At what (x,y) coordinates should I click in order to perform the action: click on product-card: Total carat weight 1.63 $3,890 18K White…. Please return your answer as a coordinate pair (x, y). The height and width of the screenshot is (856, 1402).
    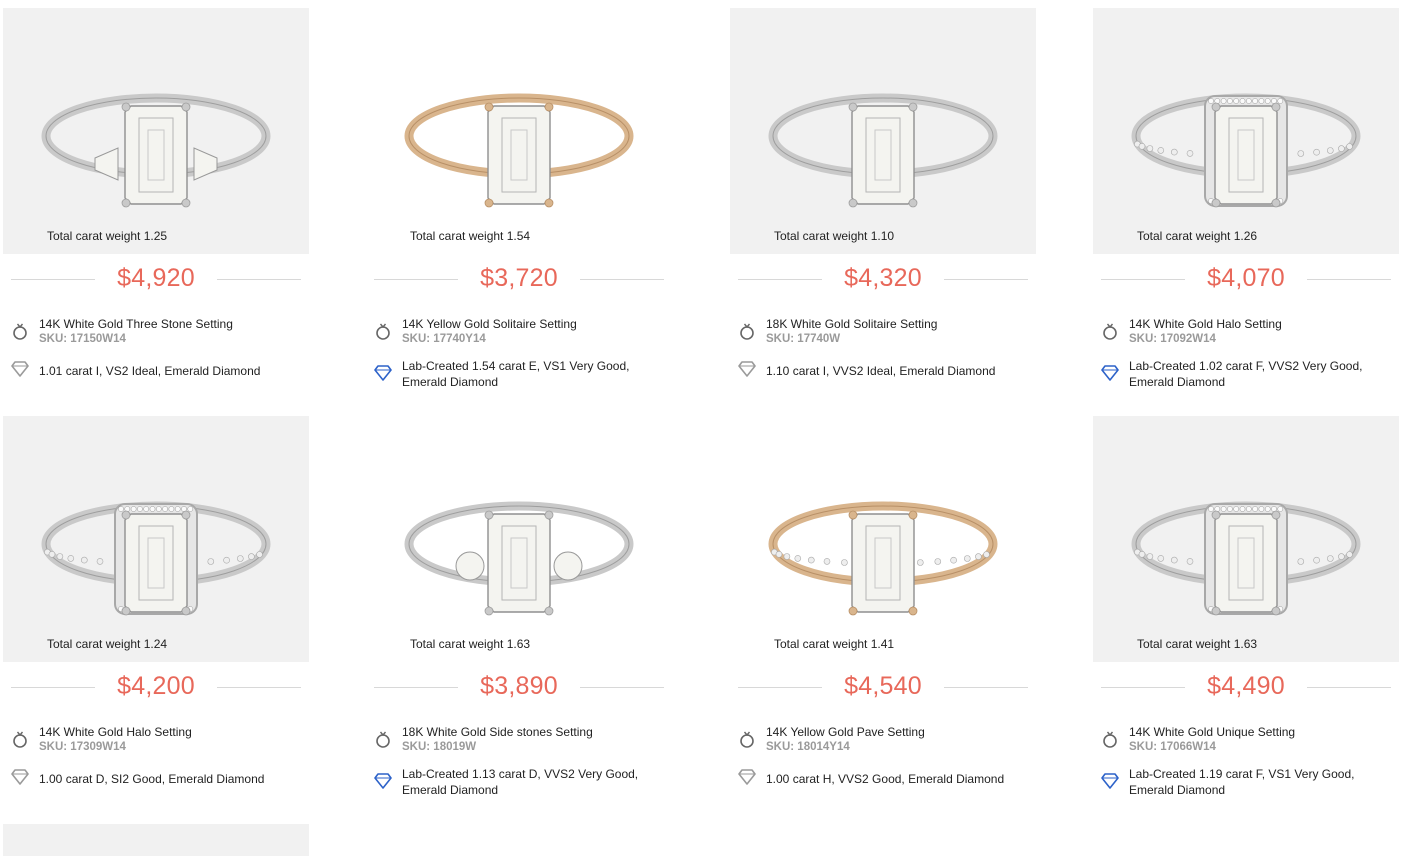
    Looking at the image, I should click on (519, 616).